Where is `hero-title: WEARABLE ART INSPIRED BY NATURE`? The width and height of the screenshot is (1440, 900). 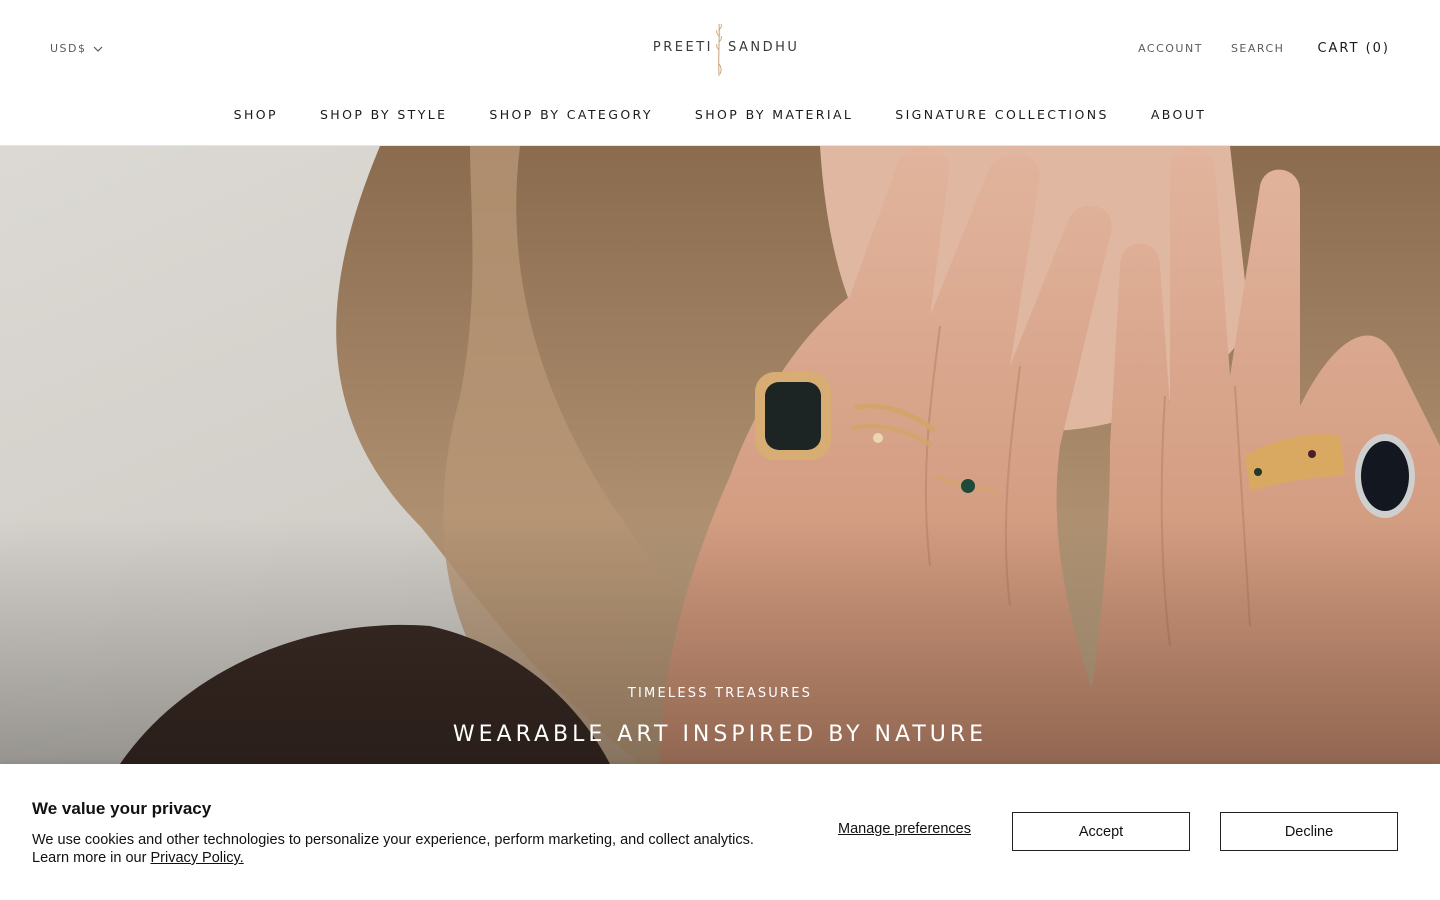
hero-title: WEARABLE ART INSPIRED BY NATURE is located at coordinates (720, 734).